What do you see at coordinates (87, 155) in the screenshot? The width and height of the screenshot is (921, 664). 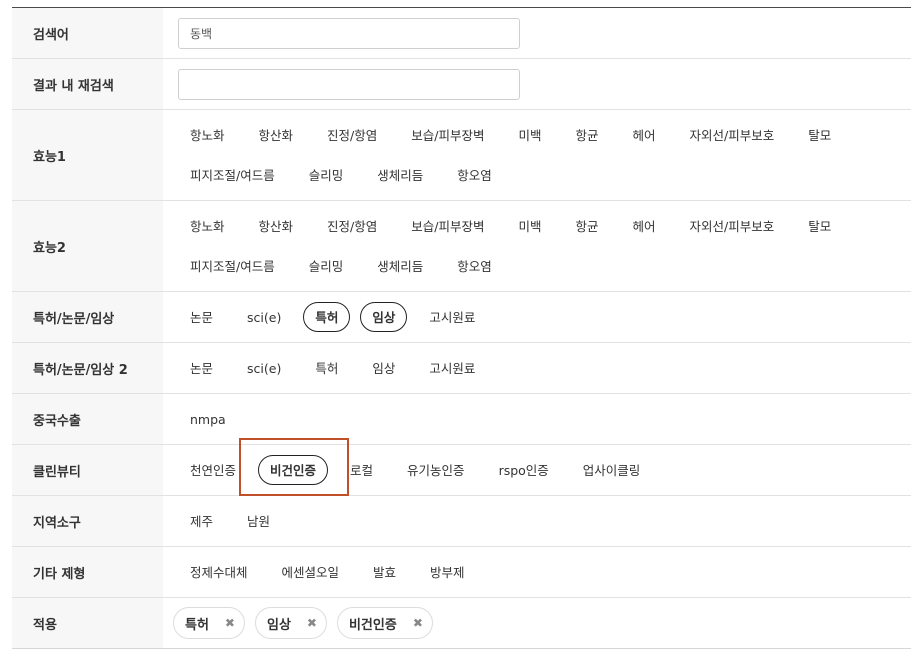 I see `row-label: 효능1` at bounding box center [87, 155].